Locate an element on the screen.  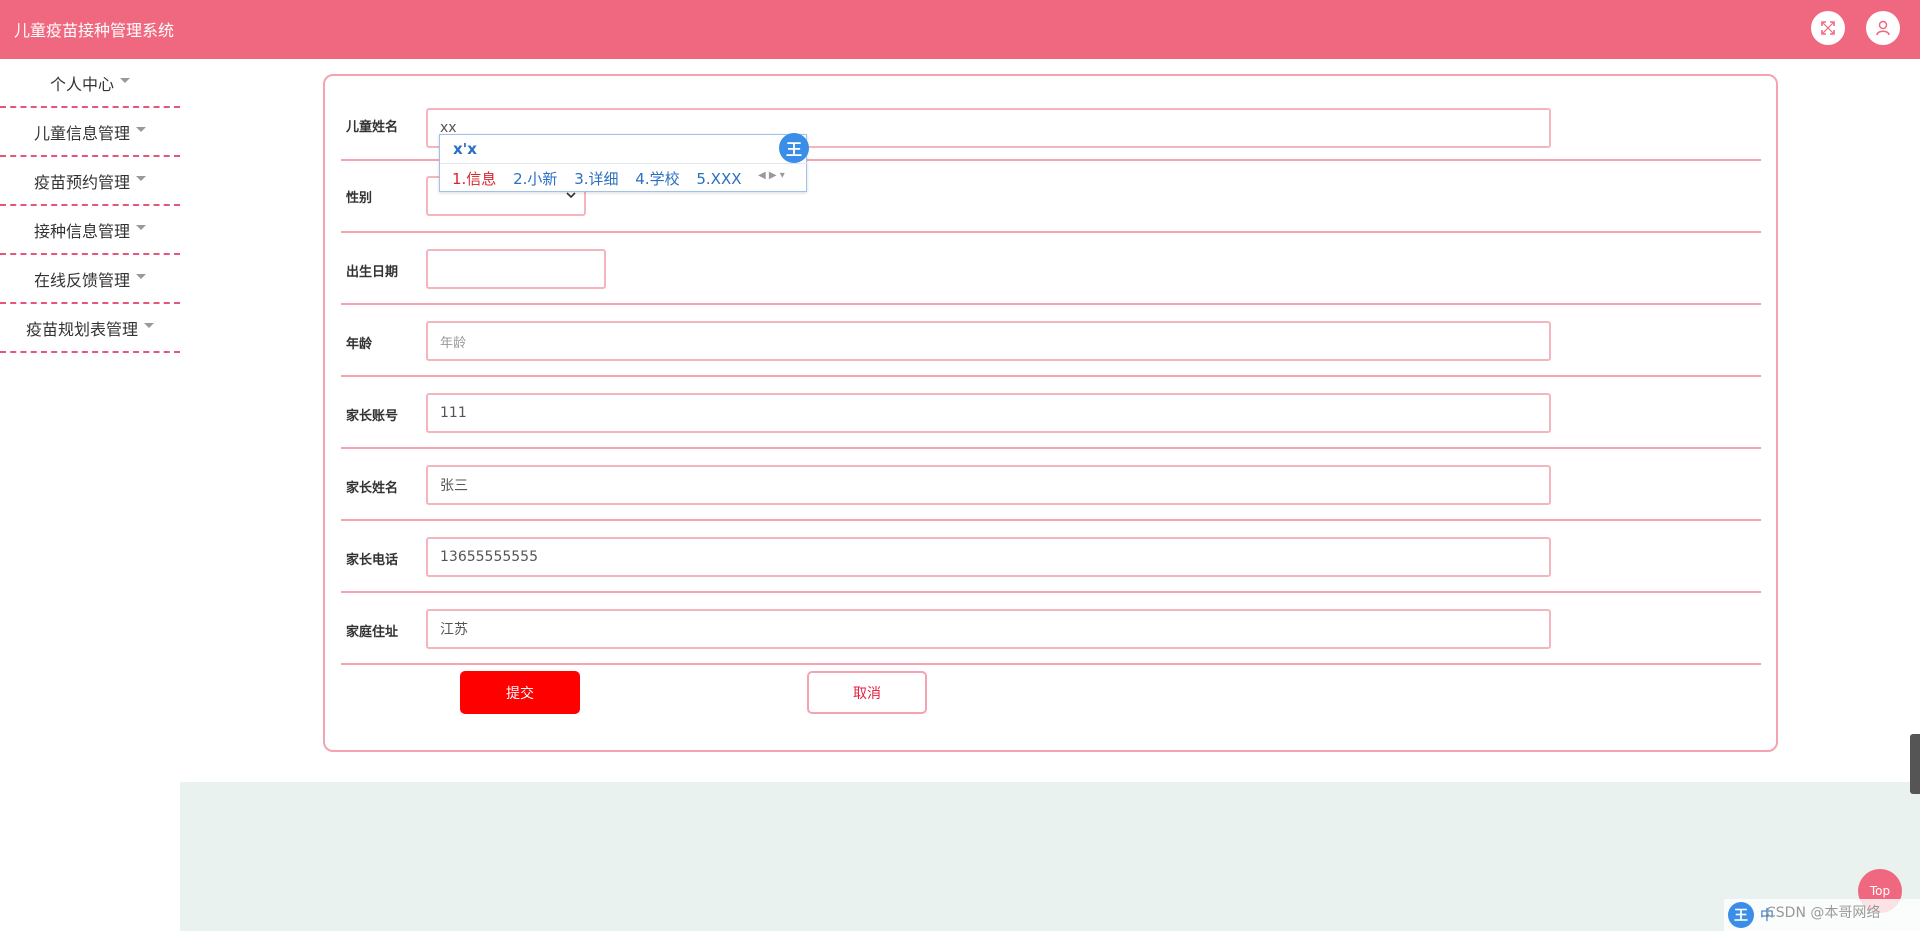
bottom-band is located at coordinates (1050, 856).